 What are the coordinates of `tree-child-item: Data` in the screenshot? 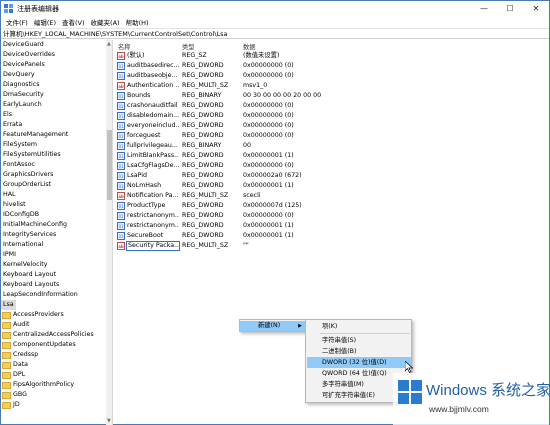 It's located at (20, 365).